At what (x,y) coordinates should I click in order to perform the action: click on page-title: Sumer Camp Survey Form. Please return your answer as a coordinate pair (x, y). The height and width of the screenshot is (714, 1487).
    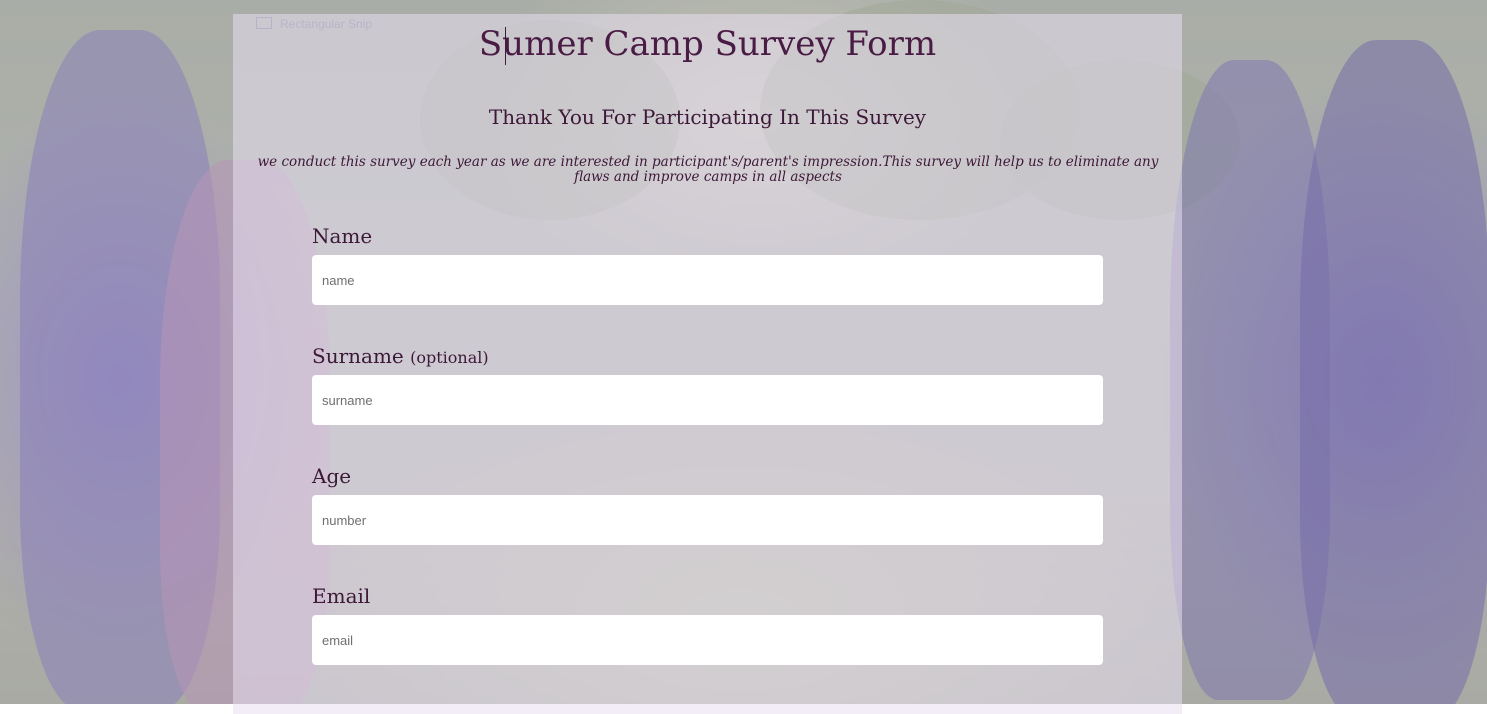
    Looking at the image, I should click on (707, 44).